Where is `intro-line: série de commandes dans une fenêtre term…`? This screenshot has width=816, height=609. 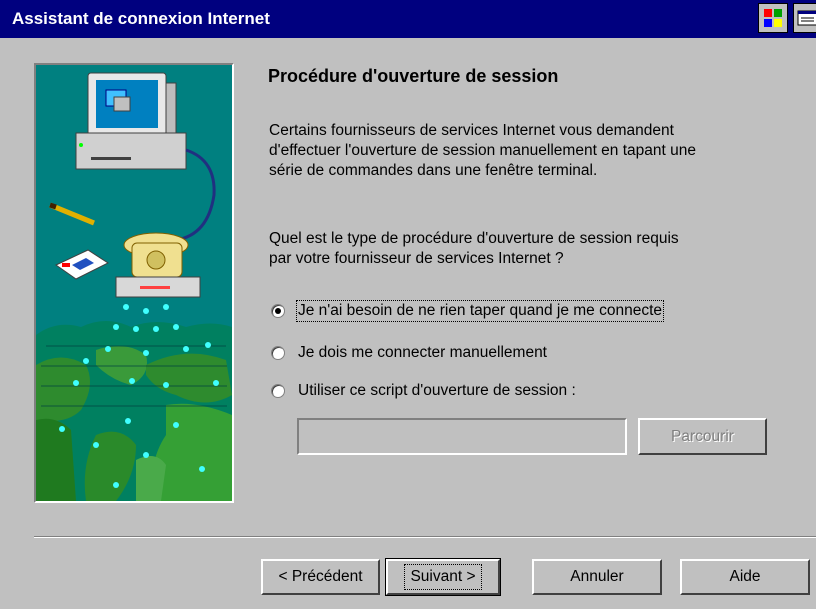
intro-line: série de commandes dans une fenêtre term… is located at coordinates (433, 170).